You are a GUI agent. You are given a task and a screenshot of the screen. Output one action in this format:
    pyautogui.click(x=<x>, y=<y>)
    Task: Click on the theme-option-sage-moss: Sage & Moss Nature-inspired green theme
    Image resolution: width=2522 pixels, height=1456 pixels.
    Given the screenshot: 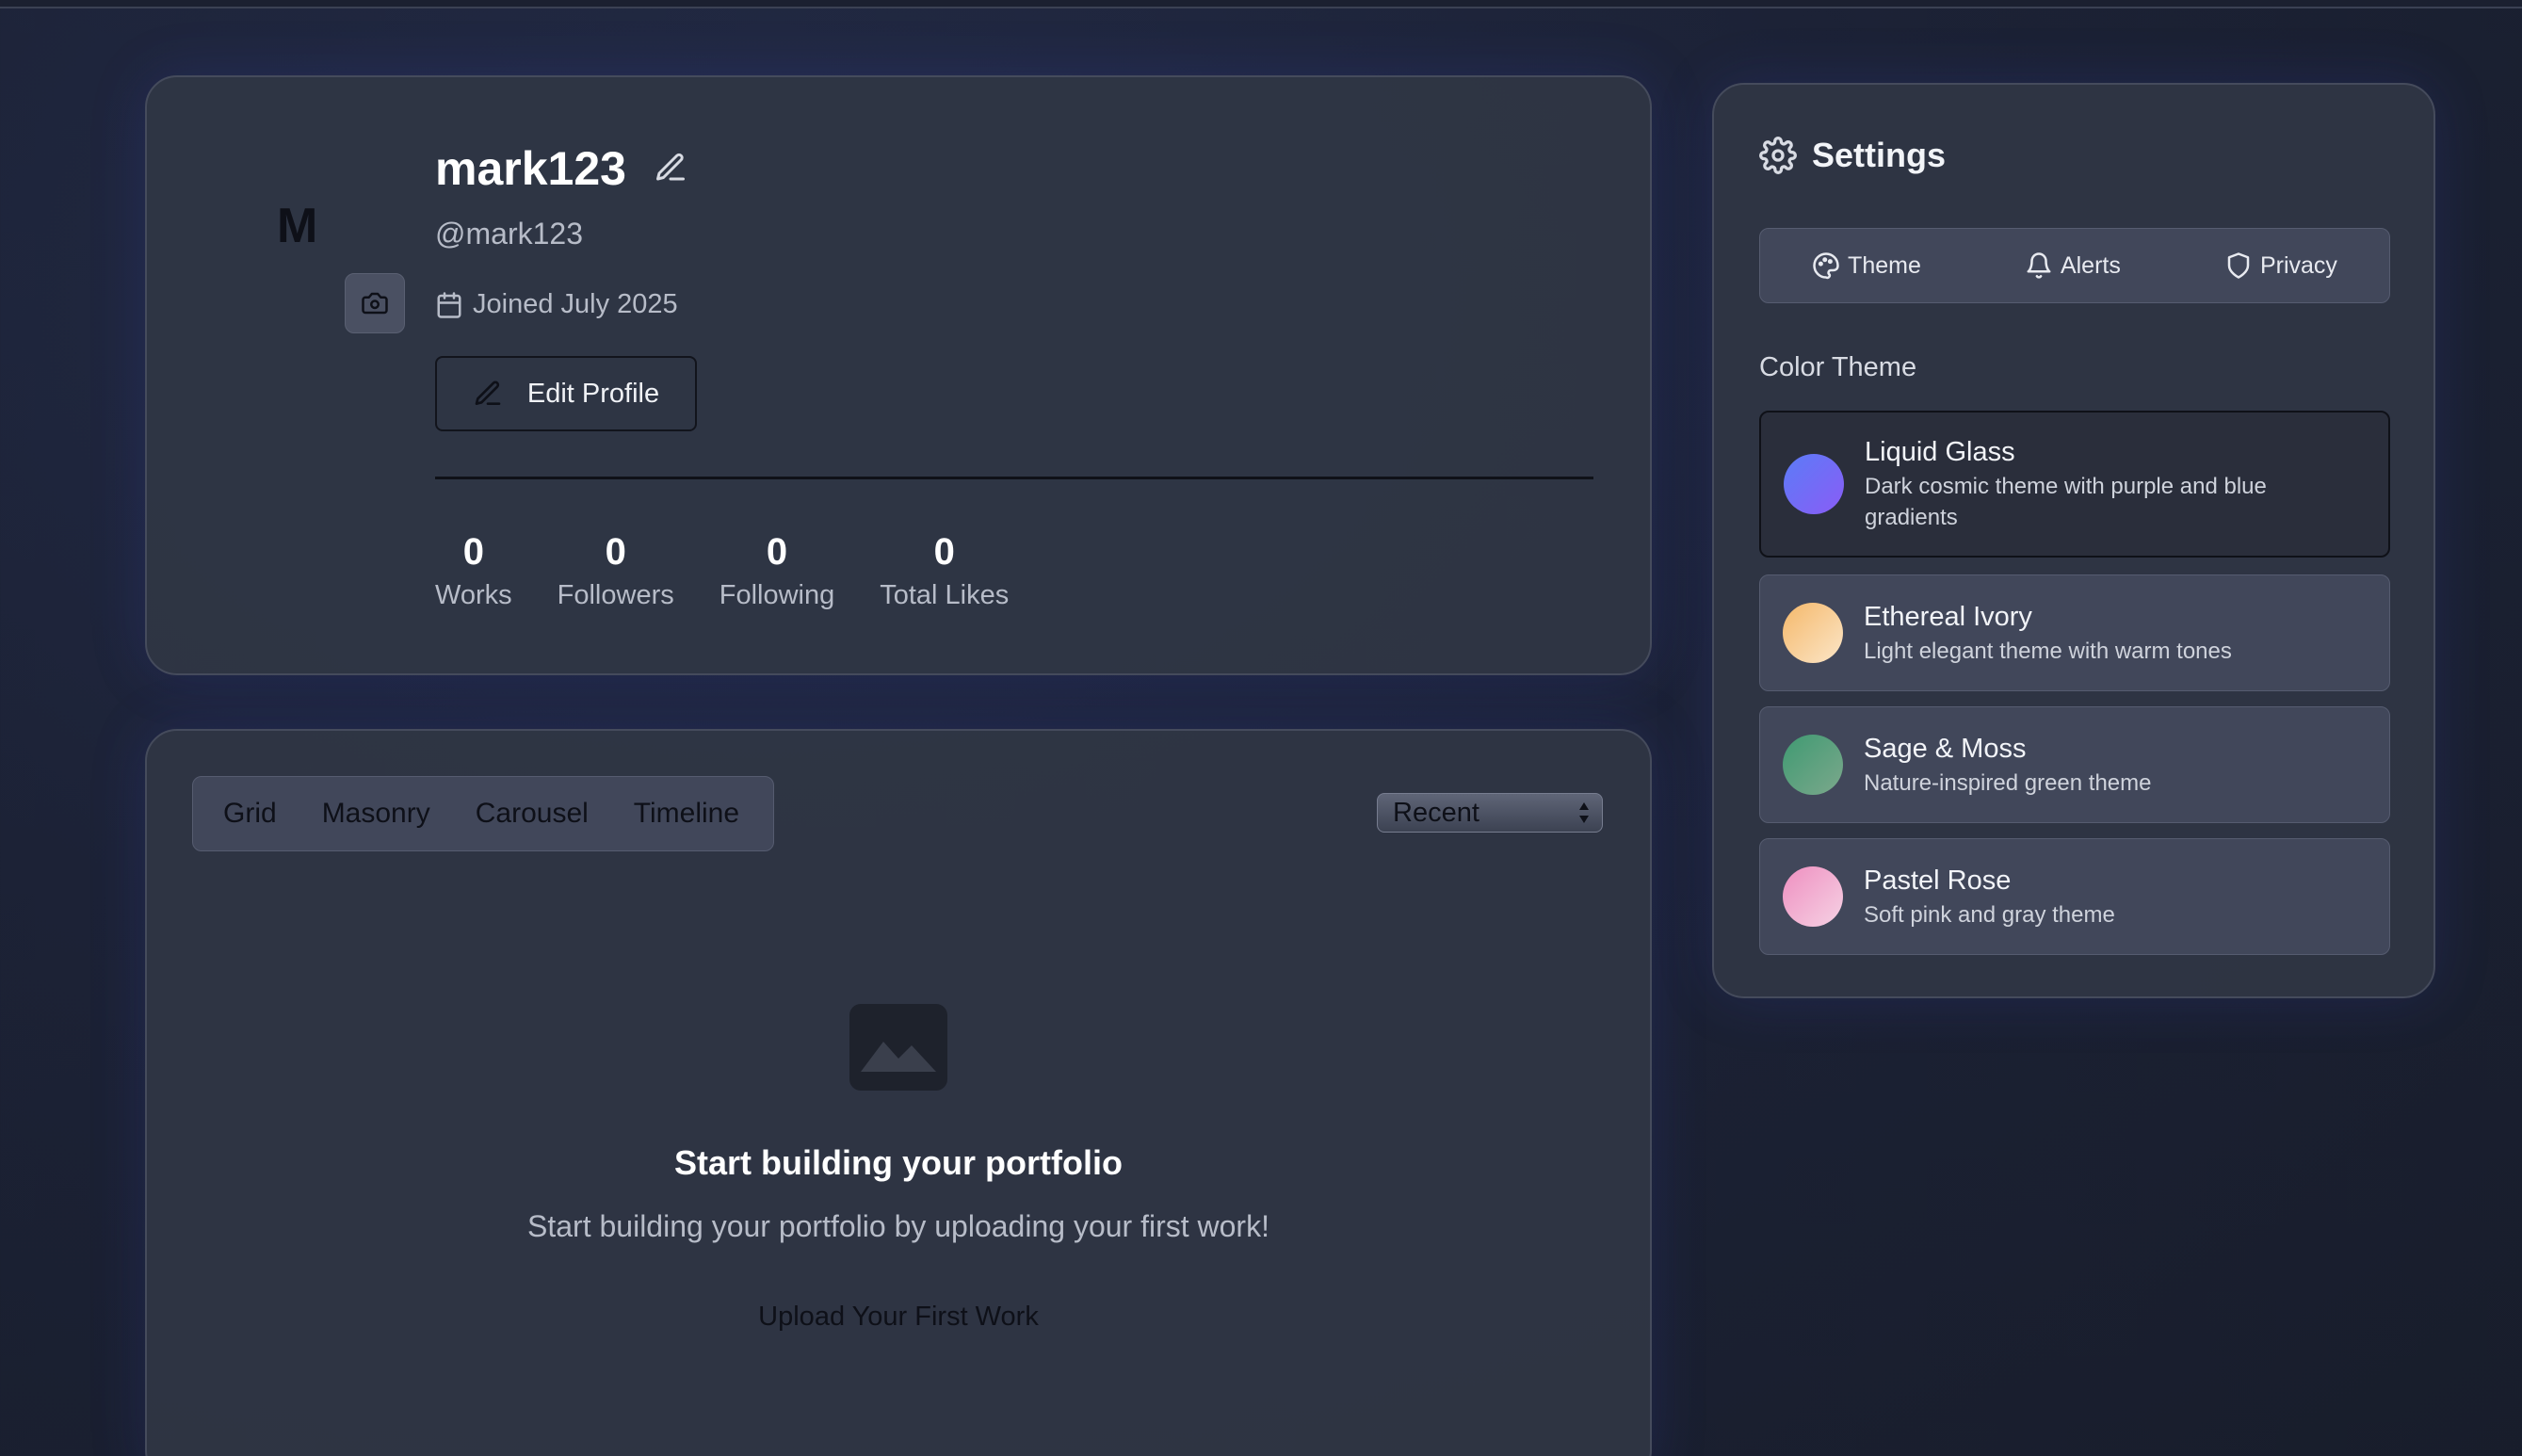 What is the action you would take?
    pyautogui.click(x=2074, y=764)
    